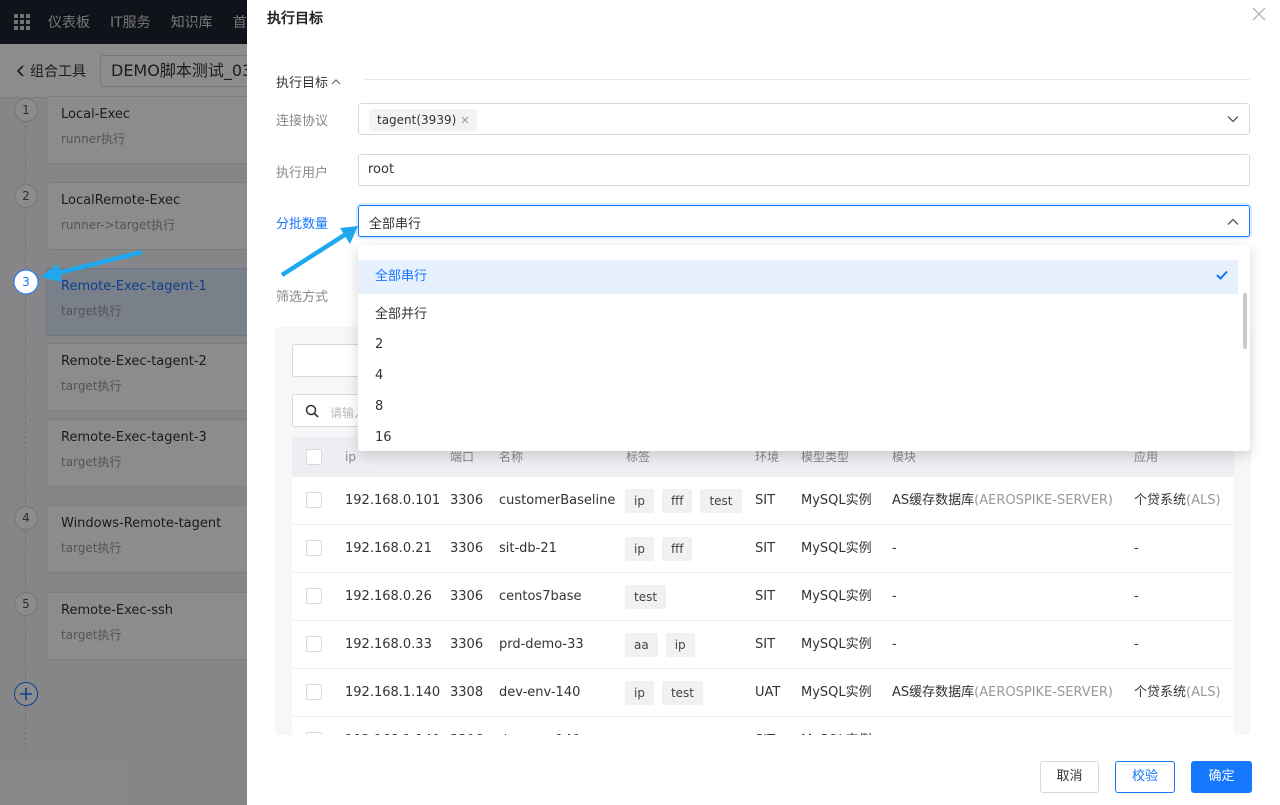 This screenshot has height=805, width=1280. Describe the element at coordinates (302, 173) in the screenshot. I see `user-label: 执行用户` at that location.